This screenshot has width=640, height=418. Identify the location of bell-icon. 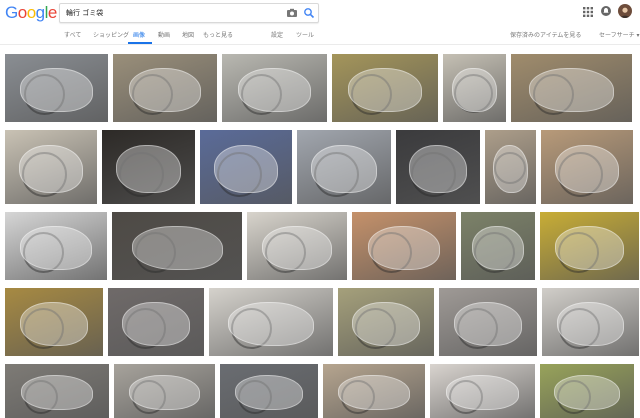
(606, 11).